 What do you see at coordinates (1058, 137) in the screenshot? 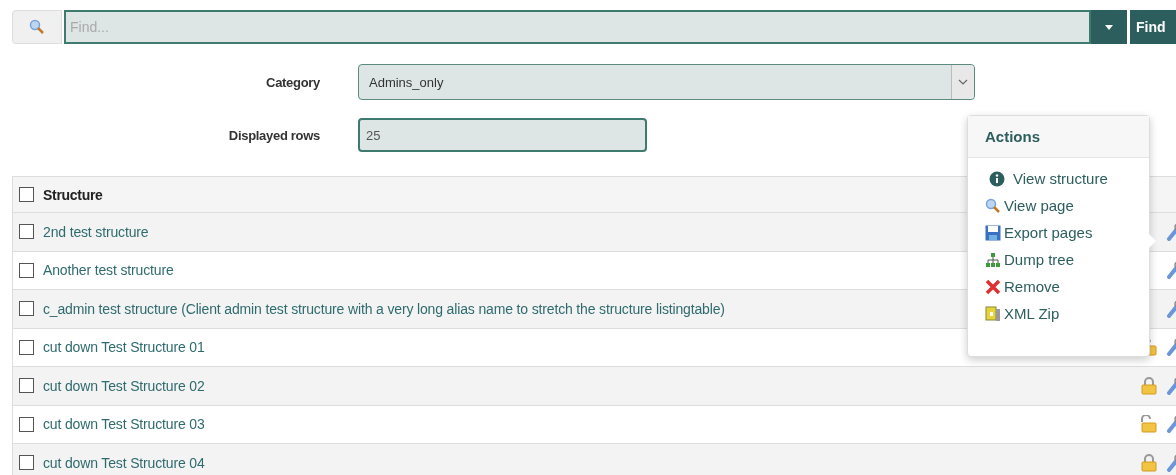
I see `menu-title: Actions` at bounding box center [1058, 137].